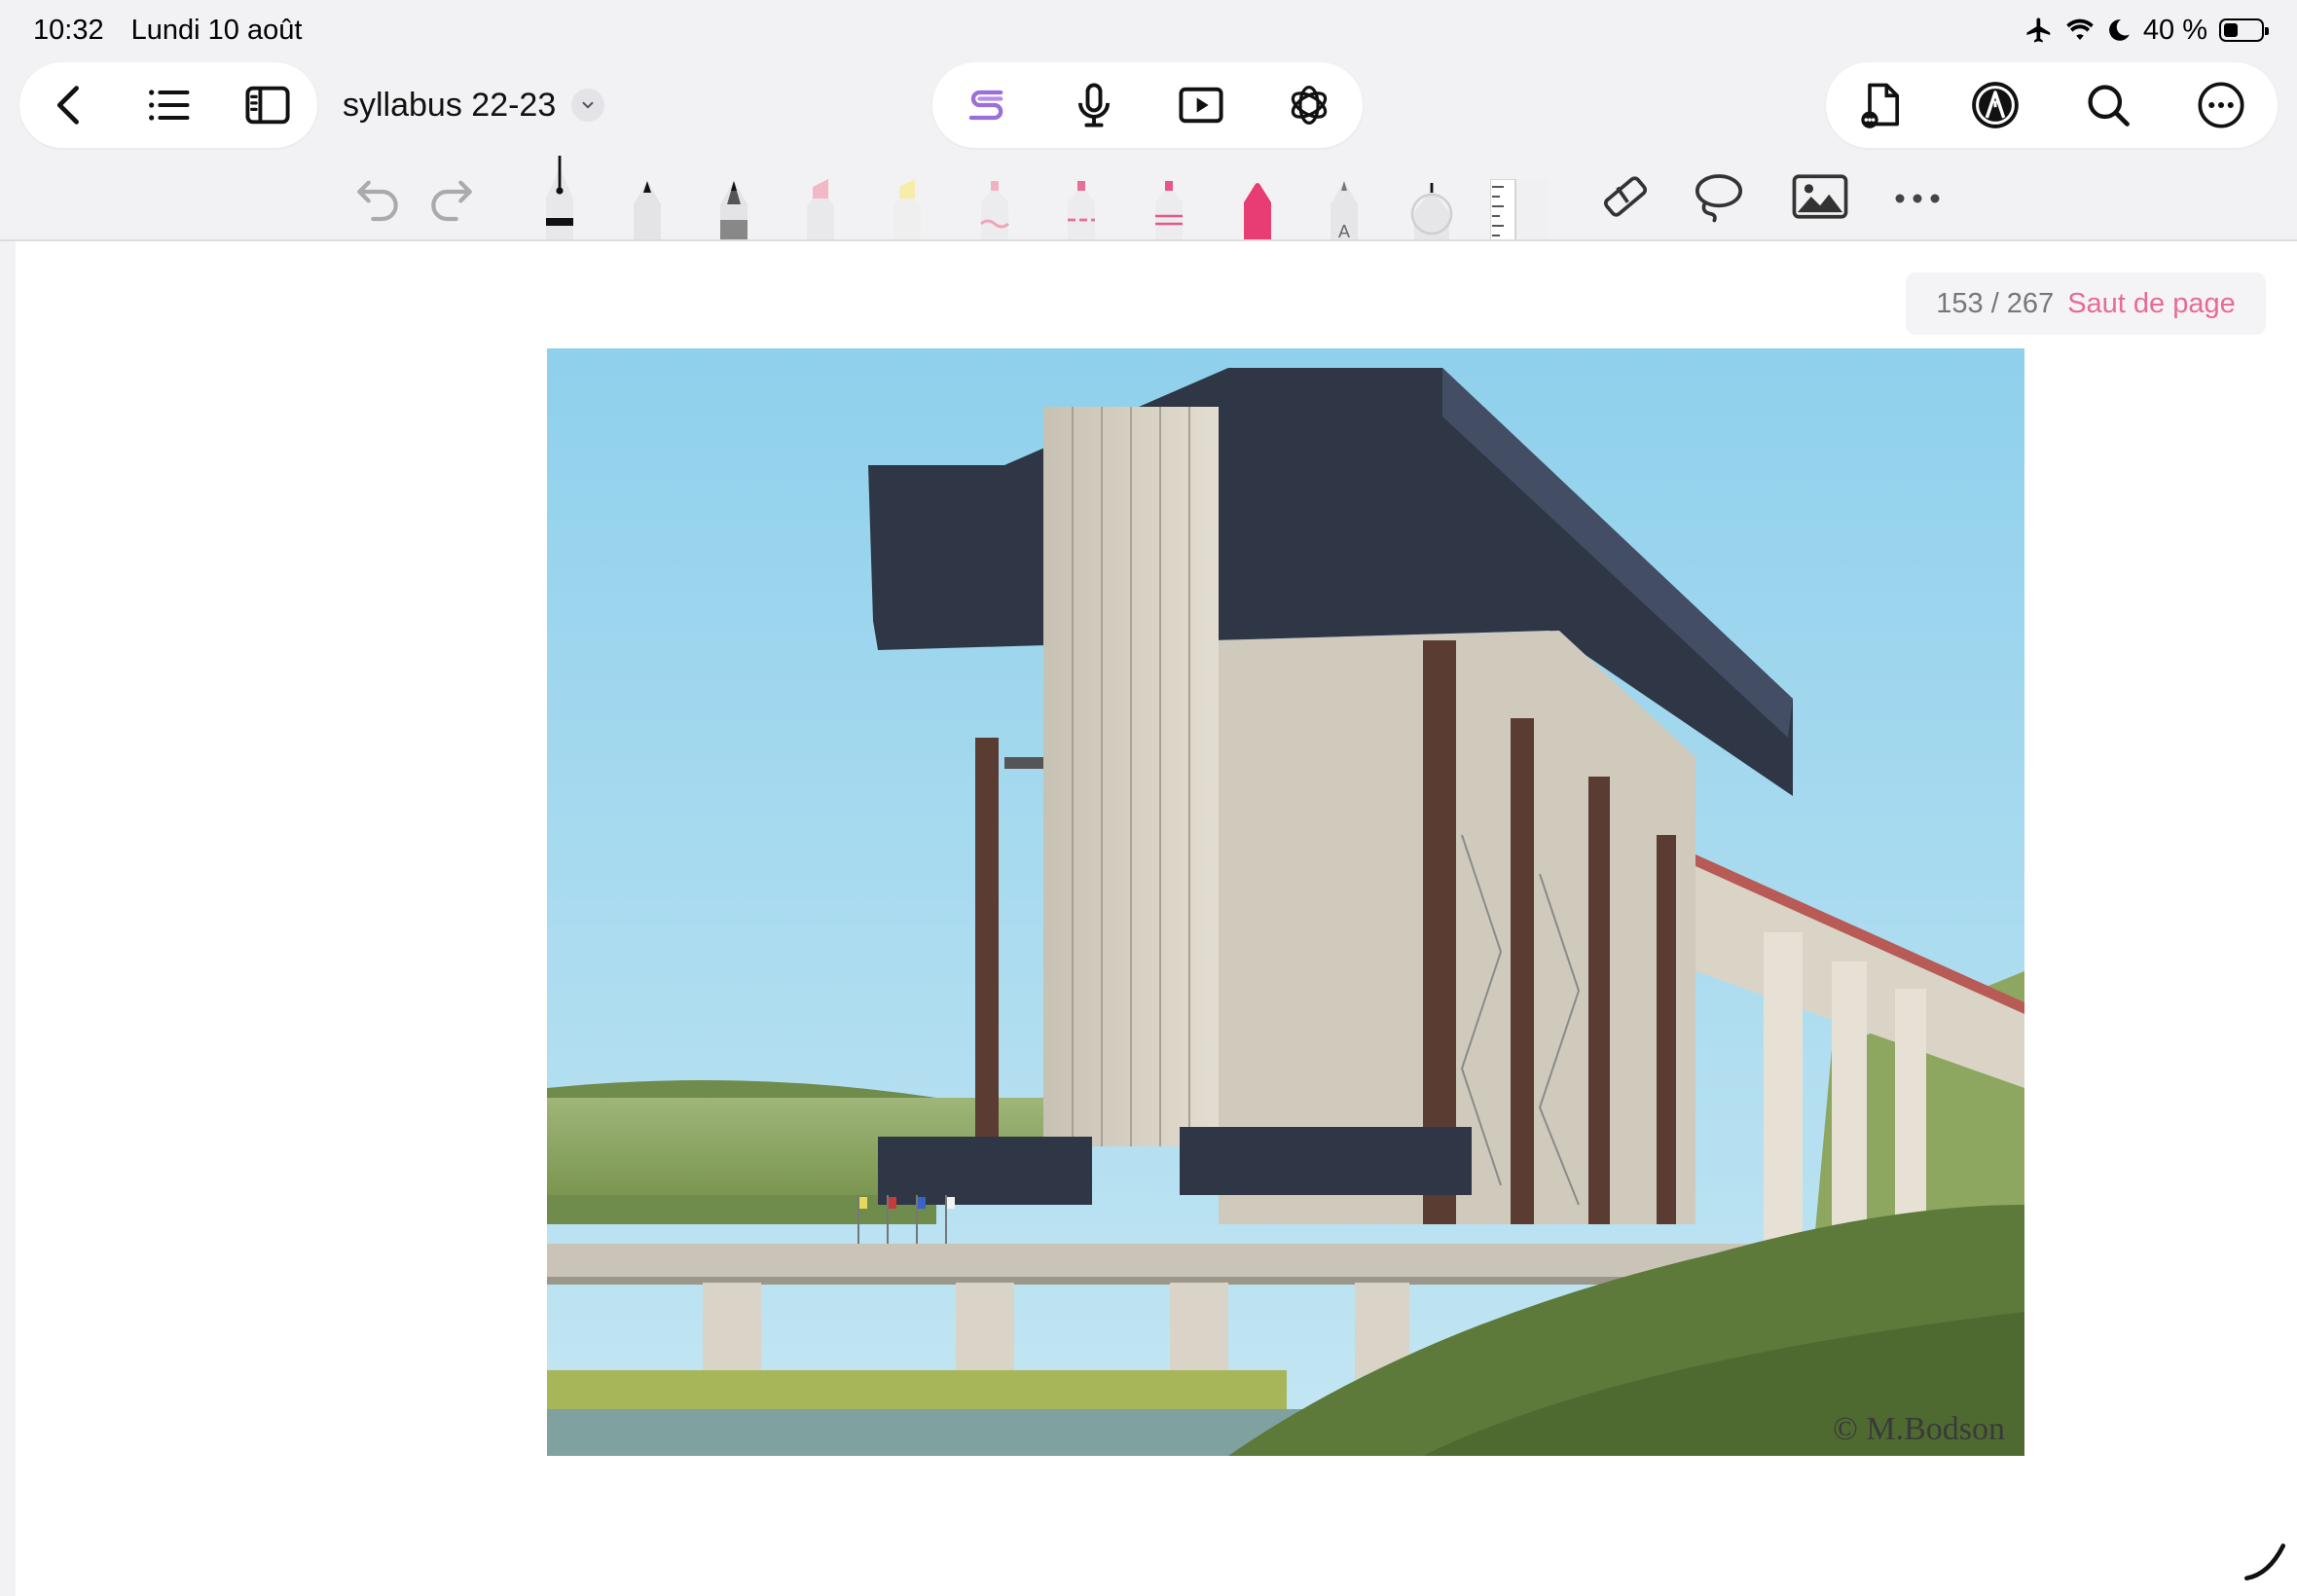 The image size is (2297, 1596). Describe the element at coordinates (1820, 196) in the screenshot. I see `image-icon` at that location.